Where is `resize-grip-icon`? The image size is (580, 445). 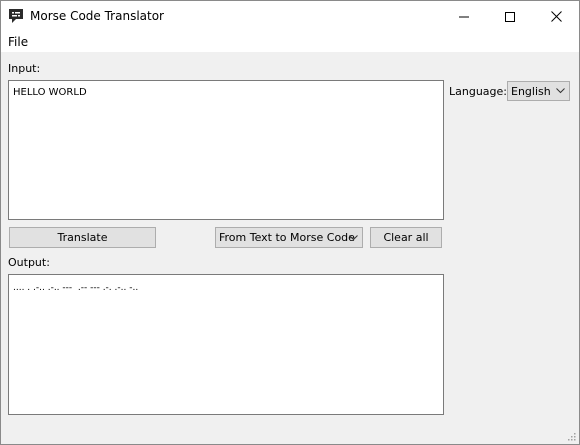
resize-grip-icon is located at coordinates (571, 436).